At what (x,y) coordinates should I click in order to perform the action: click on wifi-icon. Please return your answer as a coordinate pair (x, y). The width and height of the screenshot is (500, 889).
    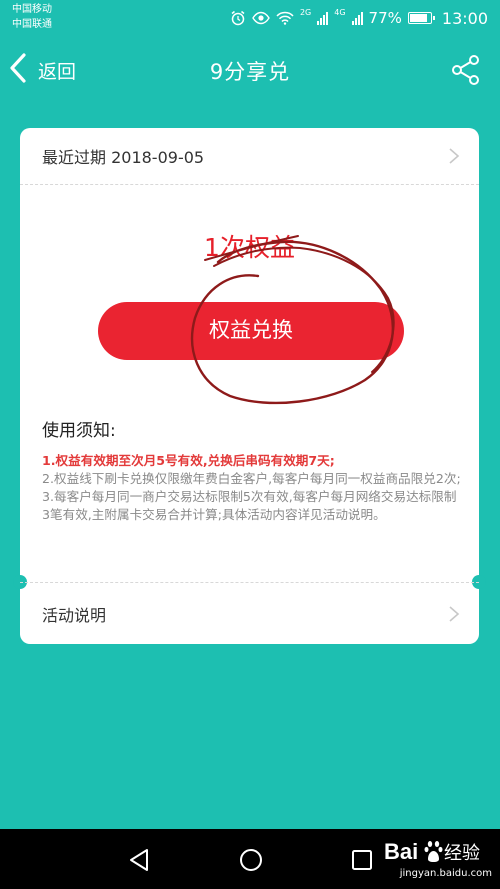
    Looking at the image, I should click on (285, 18).